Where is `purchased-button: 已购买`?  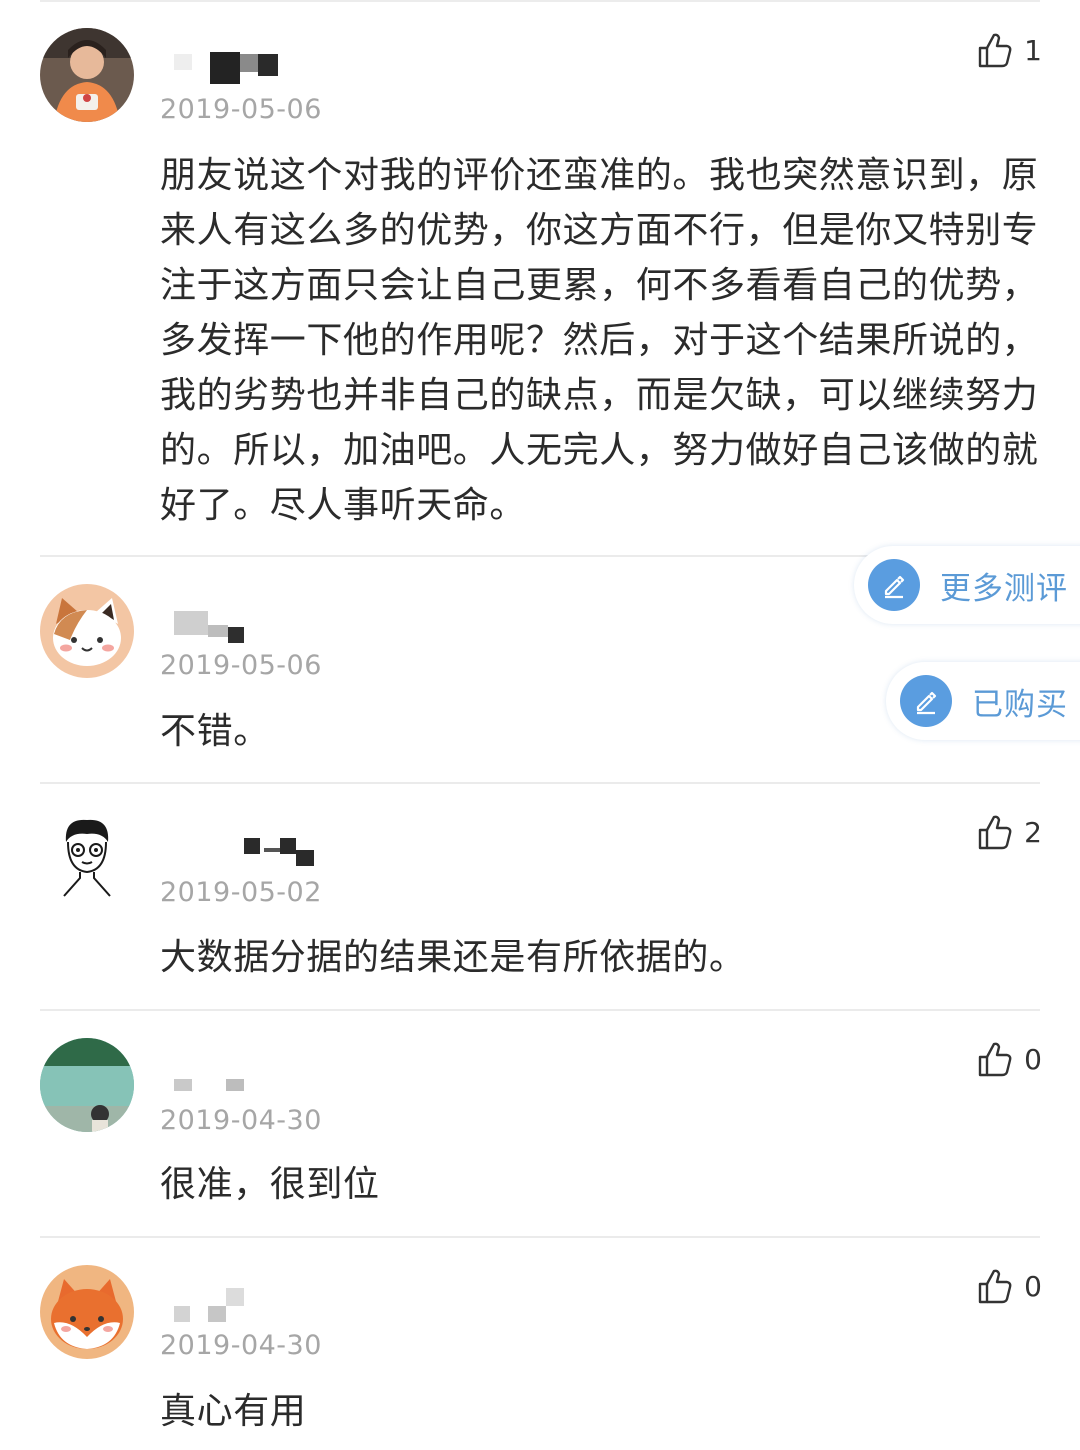 purchased-button: 已购买 is located at coordinates (983, 701).